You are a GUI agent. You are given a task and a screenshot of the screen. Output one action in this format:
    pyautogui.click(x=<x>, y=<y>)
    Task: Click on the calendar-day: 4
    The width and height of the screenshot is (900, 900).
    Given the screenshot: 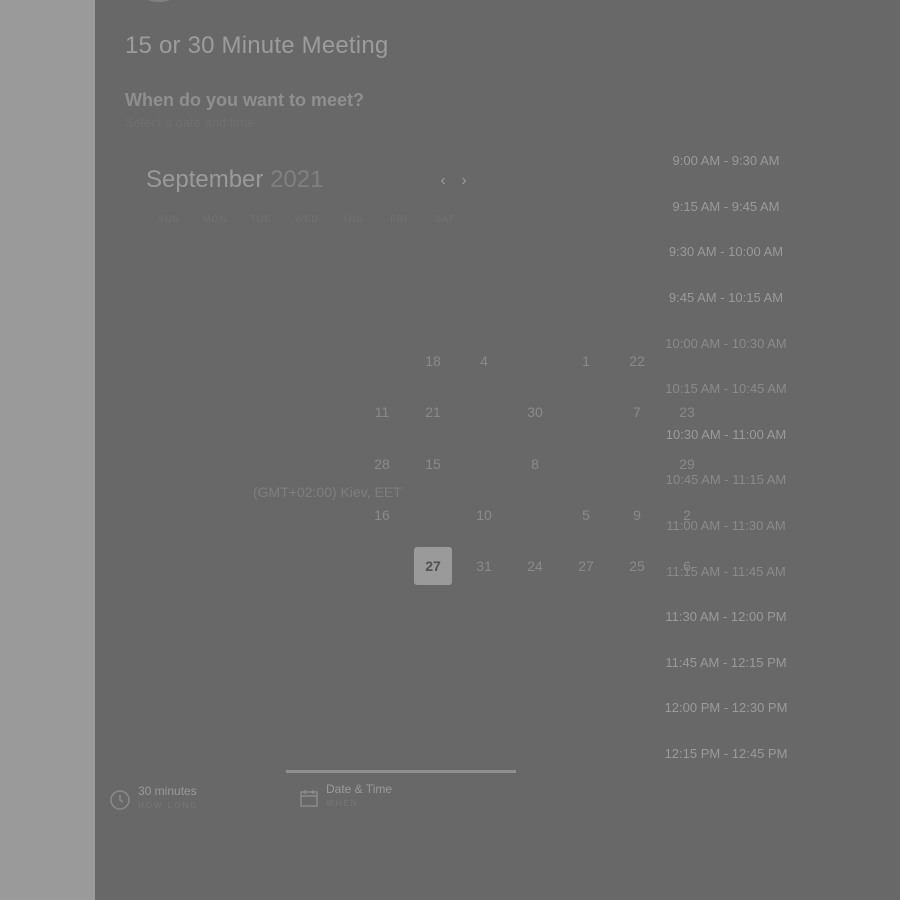 What is the action you would take?
    pyautogui.click(x=484, y=361)
    